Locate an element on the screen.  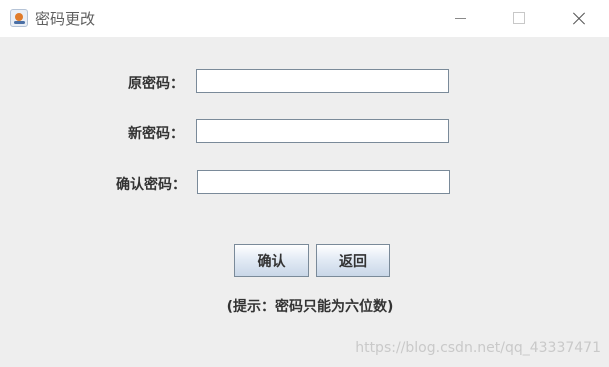
new-password-label: 新密码： is located at coordinates (156, 134).